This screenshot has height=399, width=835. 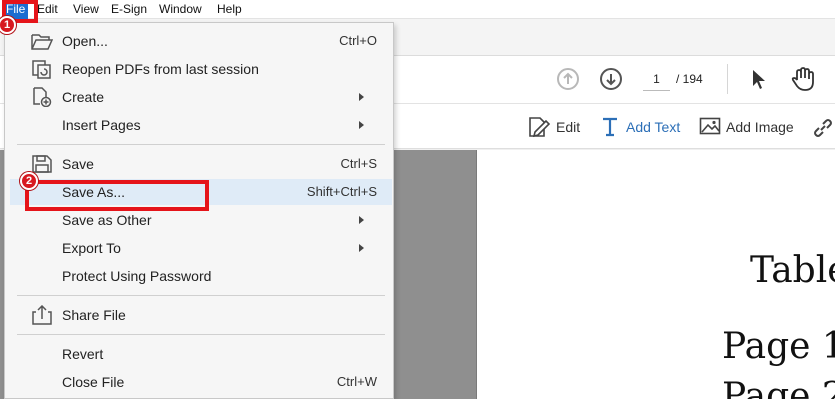 I want to click on add-image-button: Add Image, so click(x=760, y=127).